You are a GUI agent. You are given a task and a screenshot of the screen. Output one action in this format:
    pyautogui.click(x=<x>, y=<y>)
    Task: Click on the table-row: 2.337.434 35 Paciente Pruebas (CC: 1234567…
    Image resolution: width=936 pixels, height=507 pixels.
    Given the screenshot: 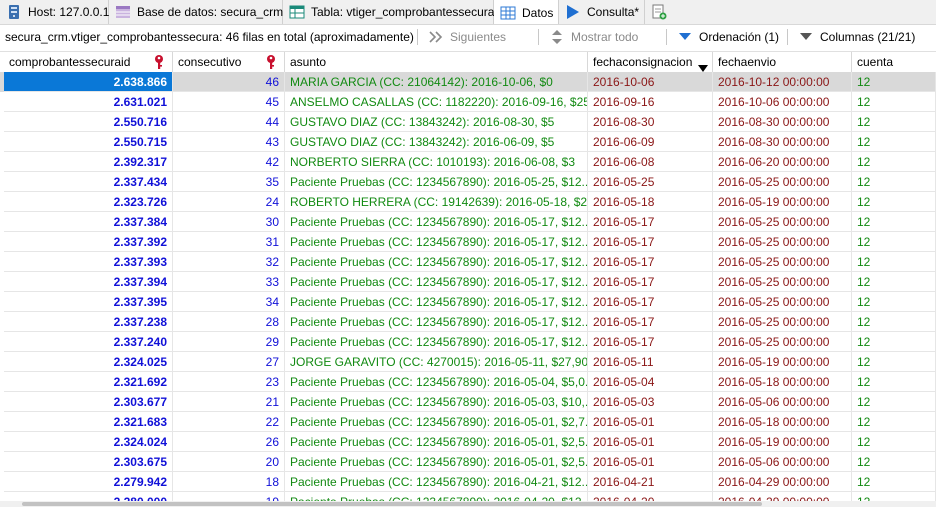 What is the action you would take?
    pyautogui.click(x=468, y=182)
    